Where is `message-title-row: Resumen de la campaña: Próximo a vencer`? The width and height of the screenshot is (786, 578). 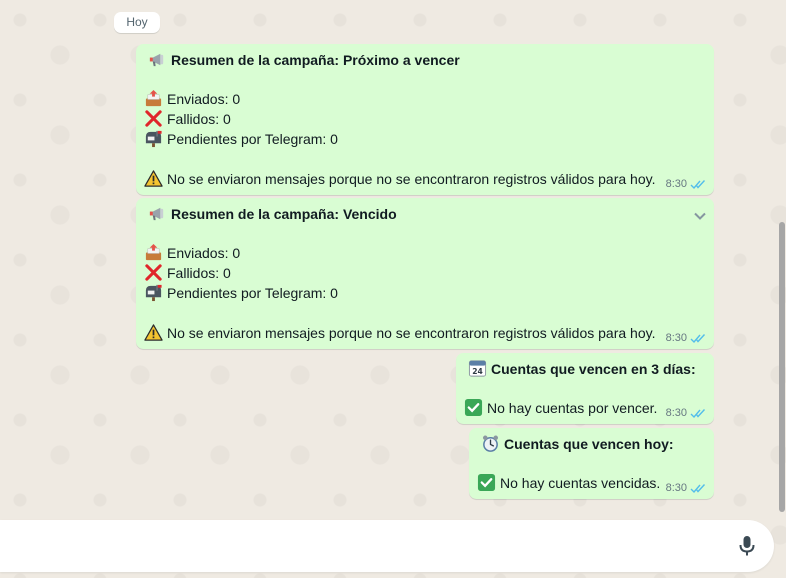
message-title-row: Resumen de la campaña: Próximo a vencer is located at coordinates (304, 59).